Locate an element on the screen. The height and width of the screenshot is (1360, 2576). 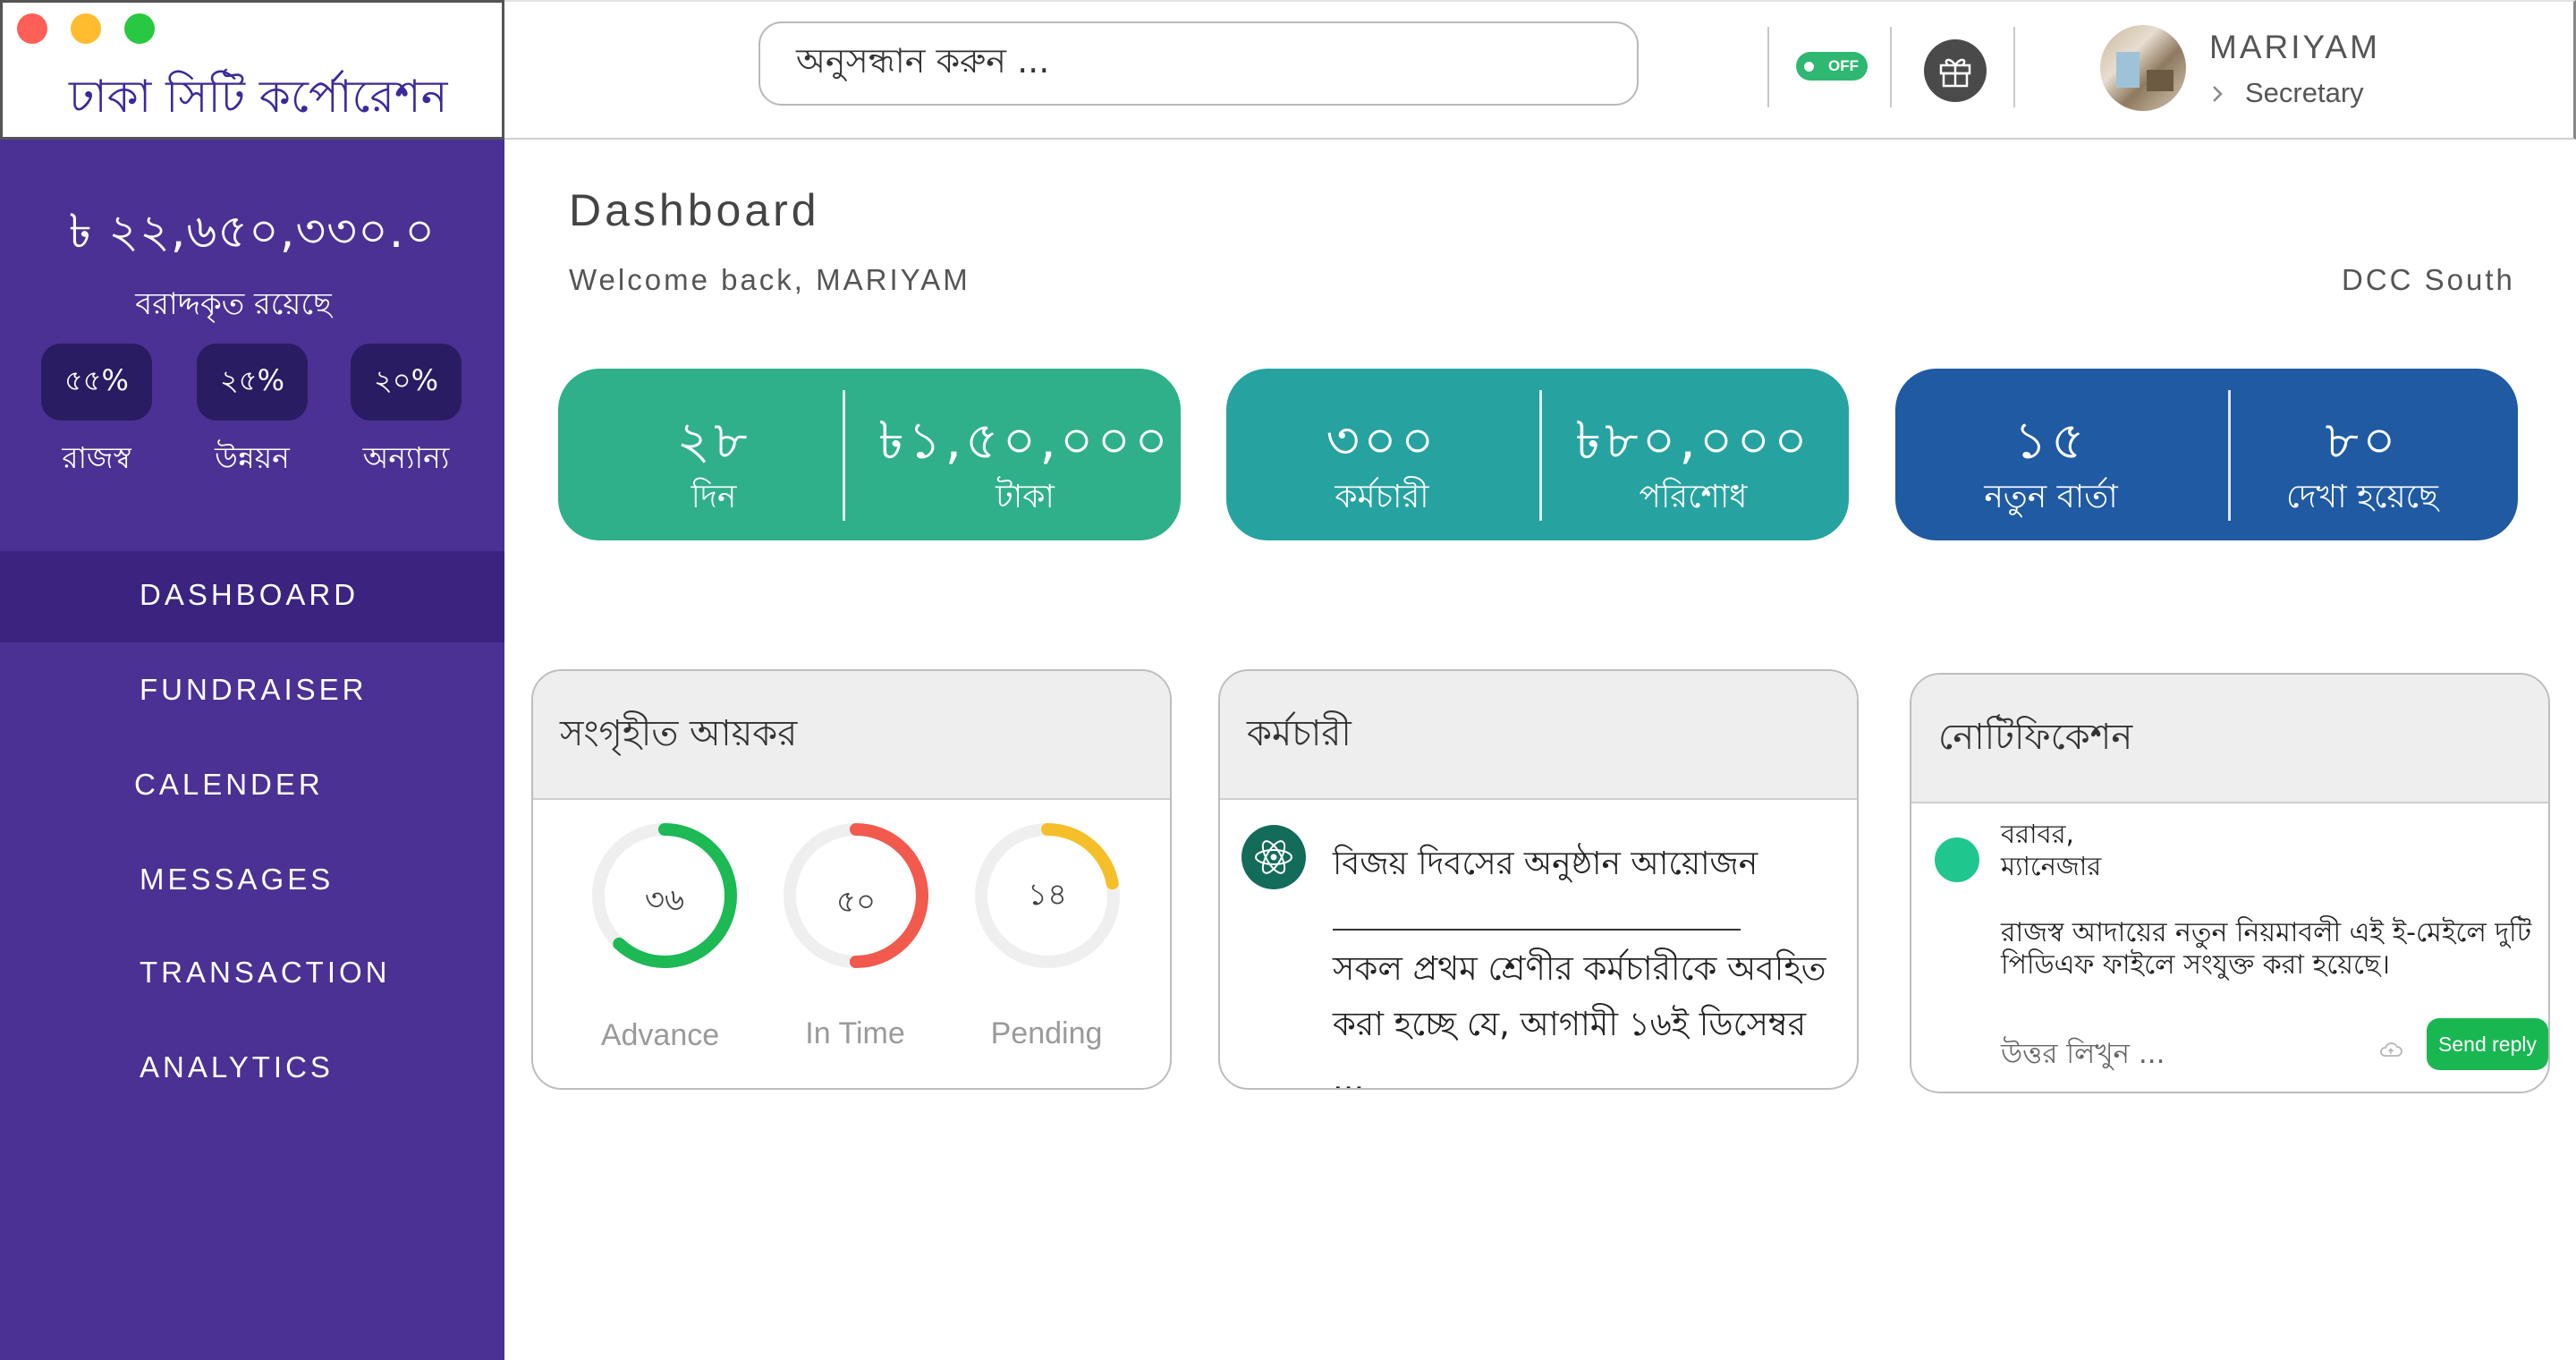
gauge-value: ৫০ is located at coordinates (856, 902).